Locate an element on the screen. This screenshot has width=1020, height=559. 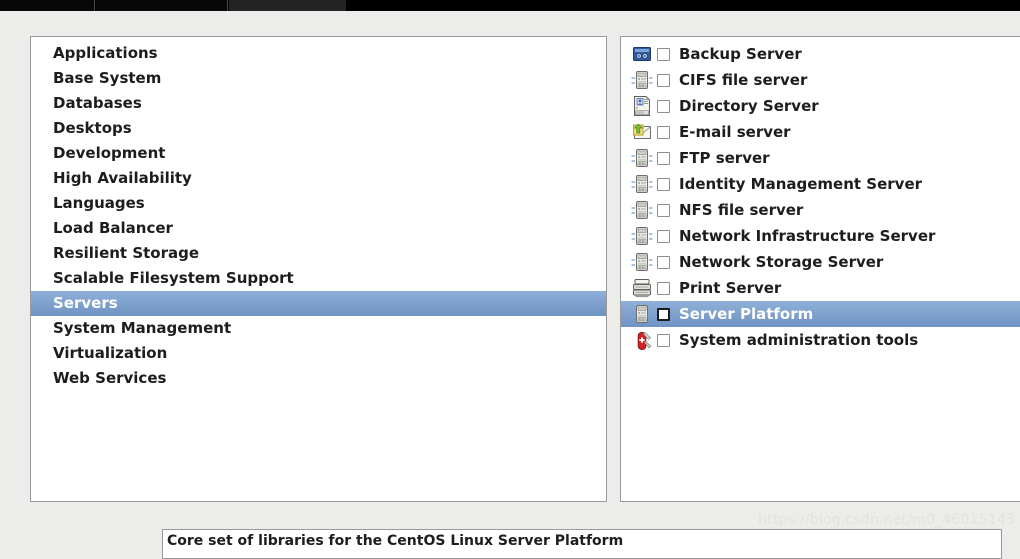
addon-item-label: Identity Management Server is located at coordinates (801, 184).